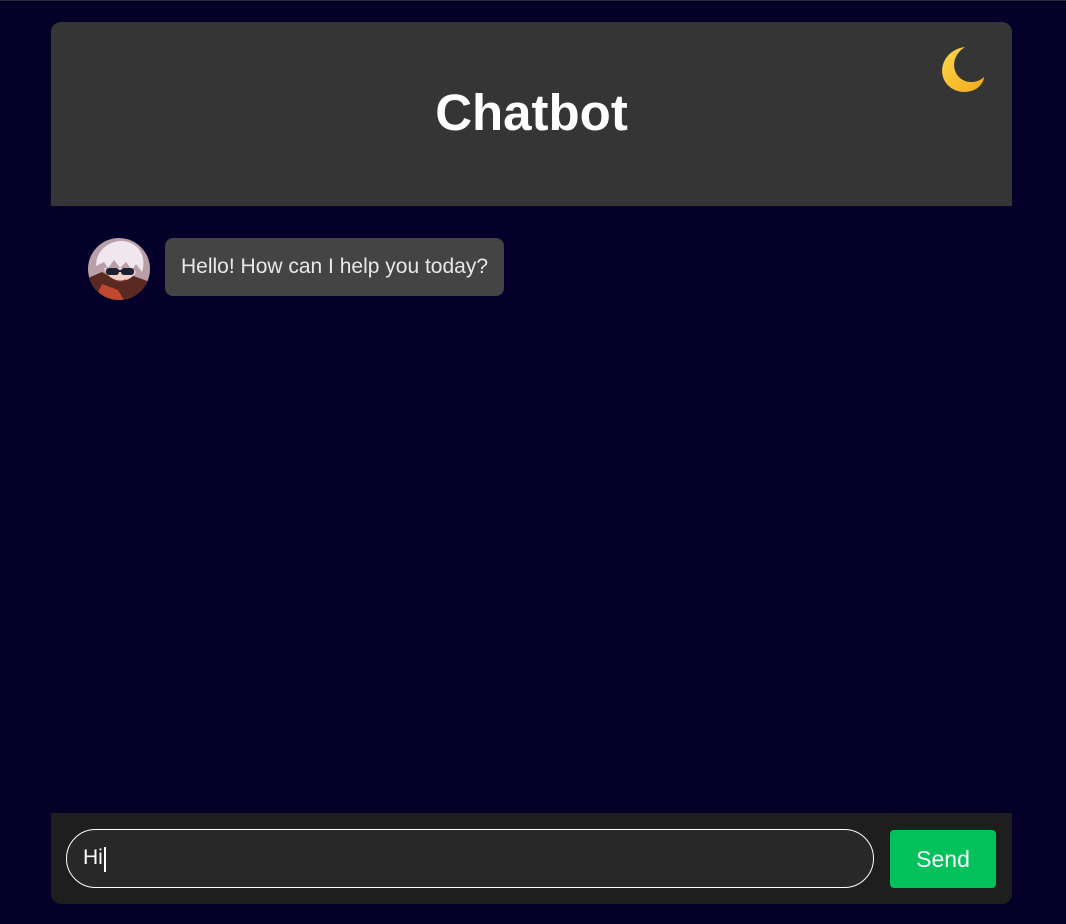 The image size is (1066, 924). I want to click on message-input, so click(468, 858).